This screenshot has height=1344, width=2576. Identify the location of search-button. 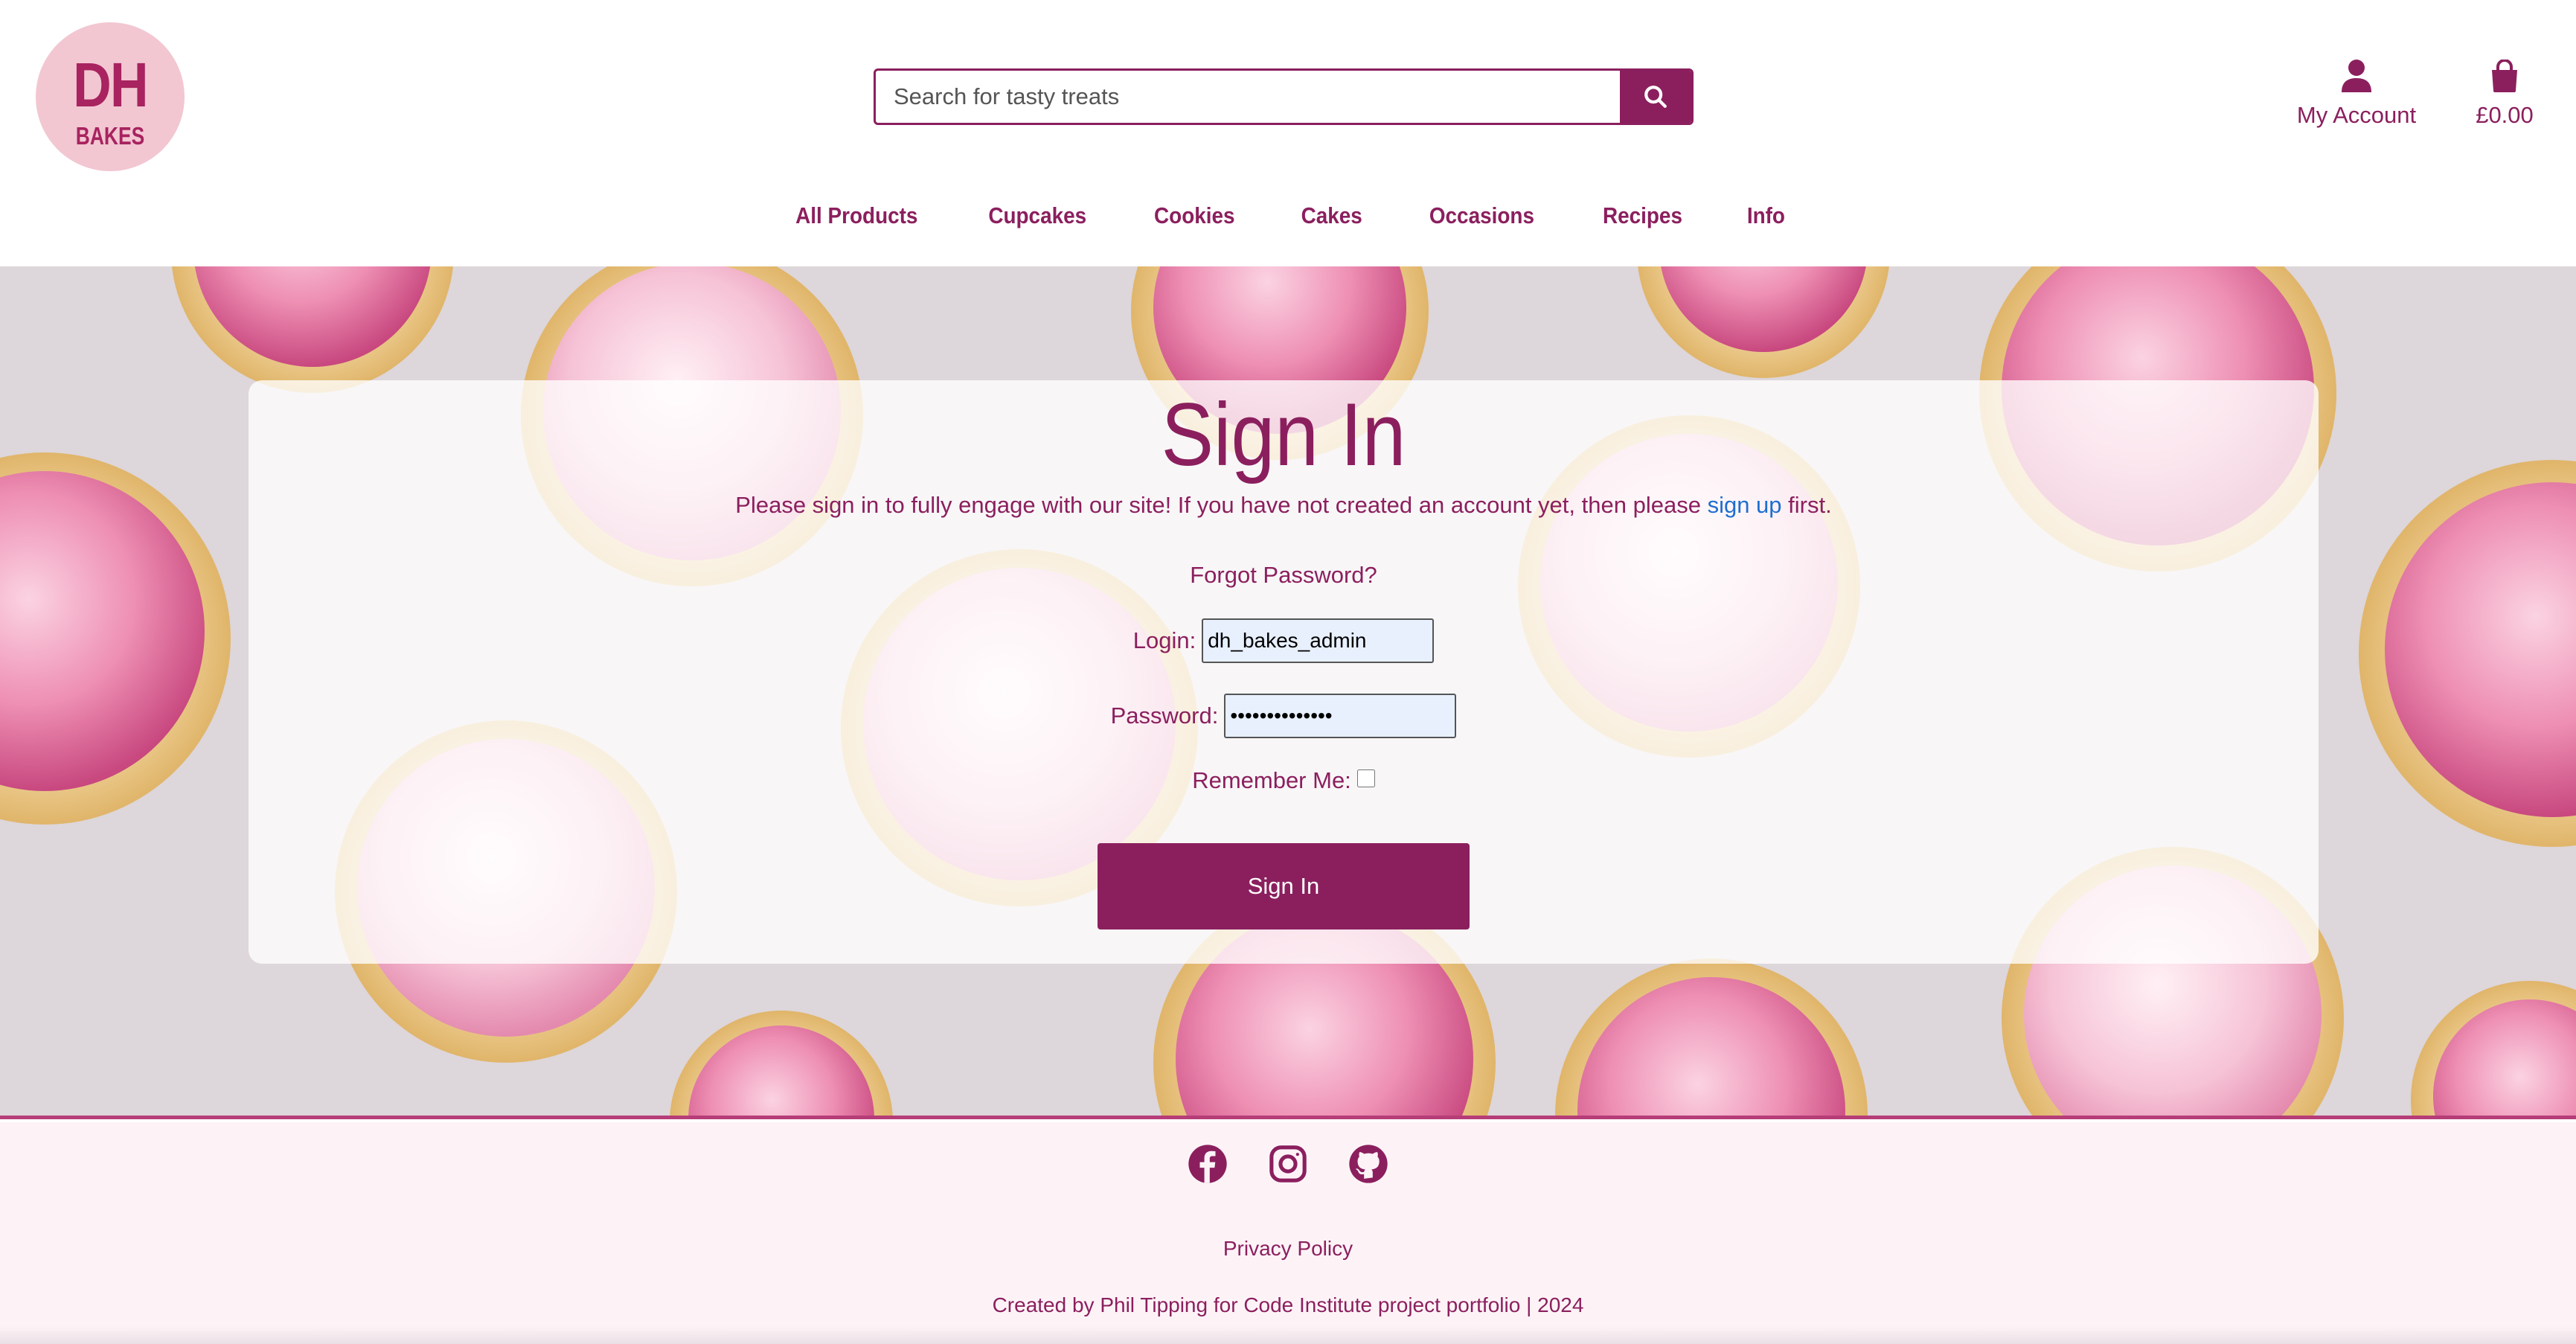
(1655, 97).